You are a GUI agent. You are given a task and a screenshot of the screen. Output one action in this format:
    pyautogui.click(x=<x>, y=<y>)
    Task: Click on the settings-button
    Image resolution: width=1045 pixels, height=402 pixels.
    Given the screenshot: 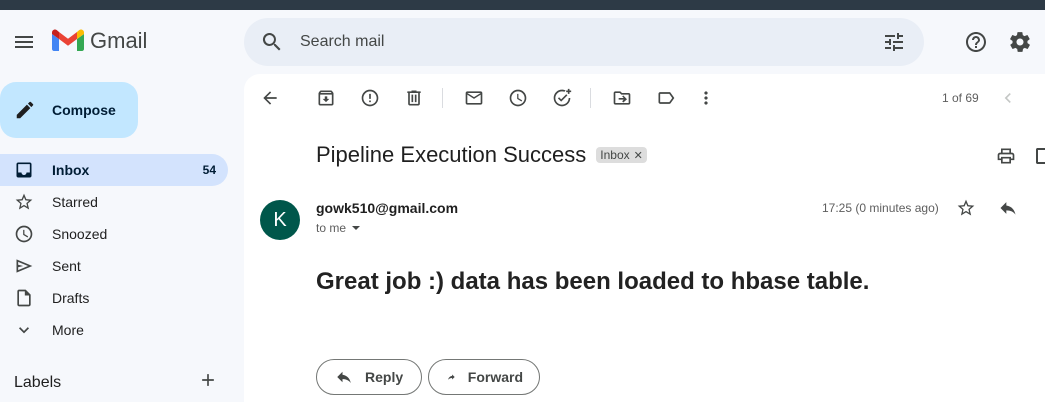 What is the action you would take?
    pyautogui.click(x=1020, y=42)
    